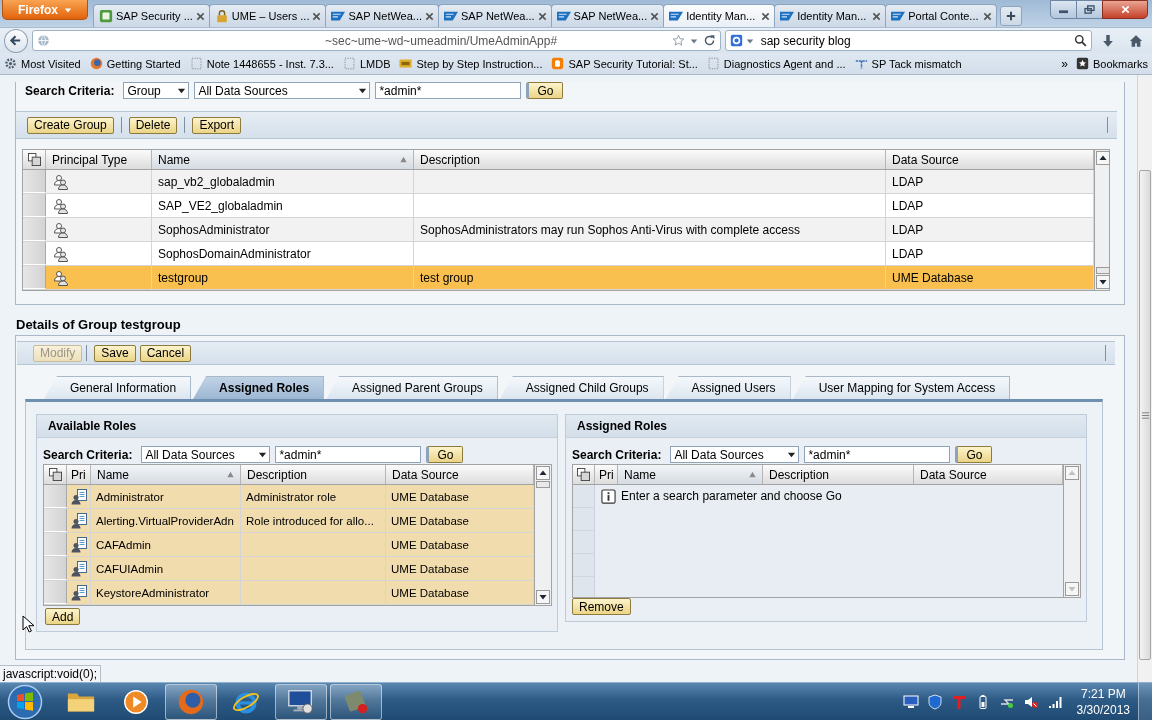 The width and height of the screenshot is (1152, 720). Describe the element at coordinates (25, 701) in the screenshot. I see `start-orb-icon` at that location.